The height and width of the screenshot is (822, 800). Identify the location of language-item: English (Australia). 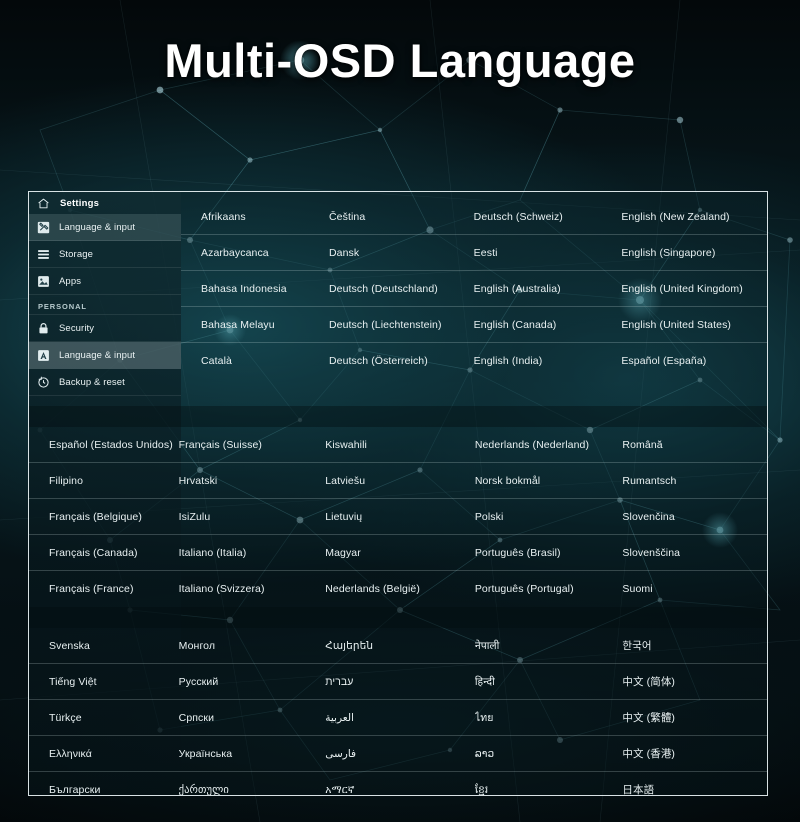
(547, 289).